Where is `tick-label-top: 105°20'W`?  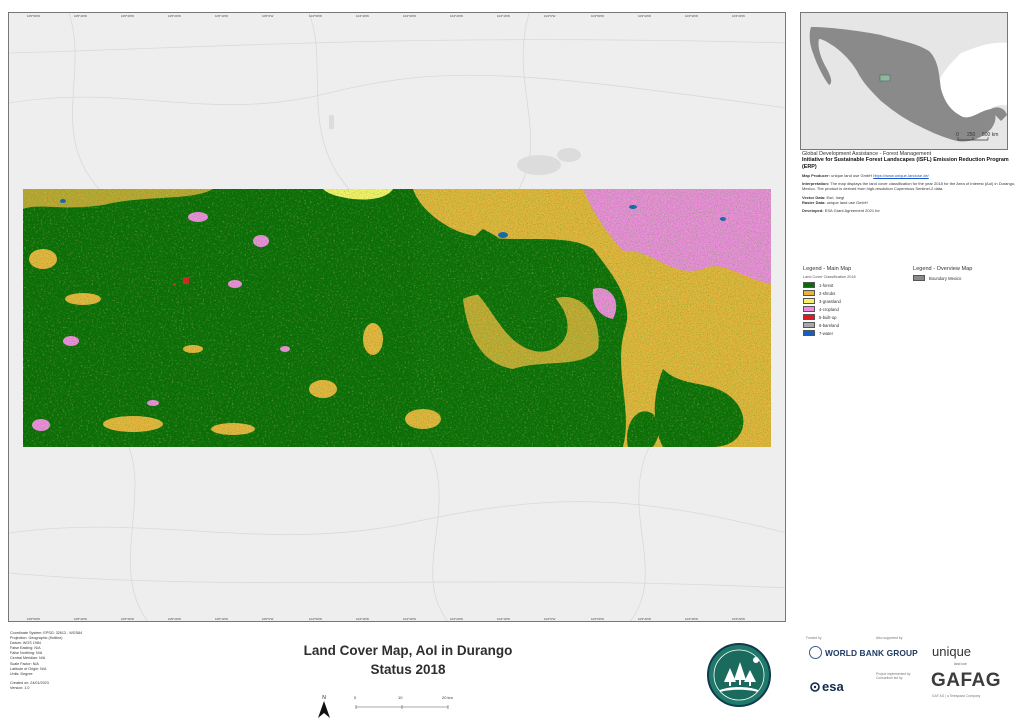
tick-label-top: 105°20'W is located at coordinates (174, 16).